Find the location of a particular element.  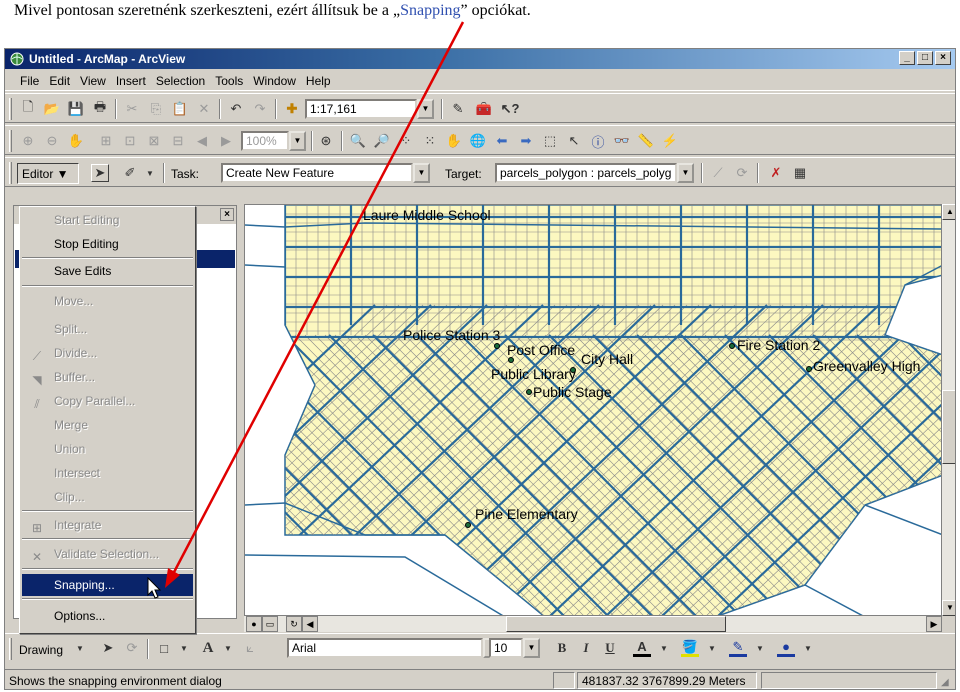

go-forward-icon: ➡ is located at coordinates (526, 141).